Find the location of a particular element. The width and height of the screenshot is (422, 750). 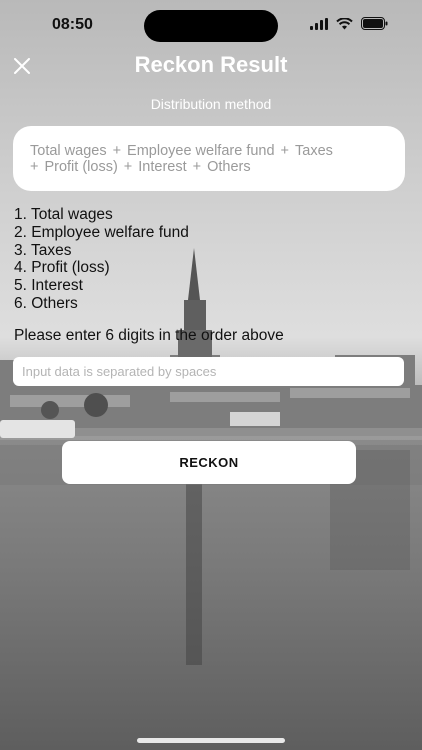

formula-term: Taxes is located at coordinates (314, 151).